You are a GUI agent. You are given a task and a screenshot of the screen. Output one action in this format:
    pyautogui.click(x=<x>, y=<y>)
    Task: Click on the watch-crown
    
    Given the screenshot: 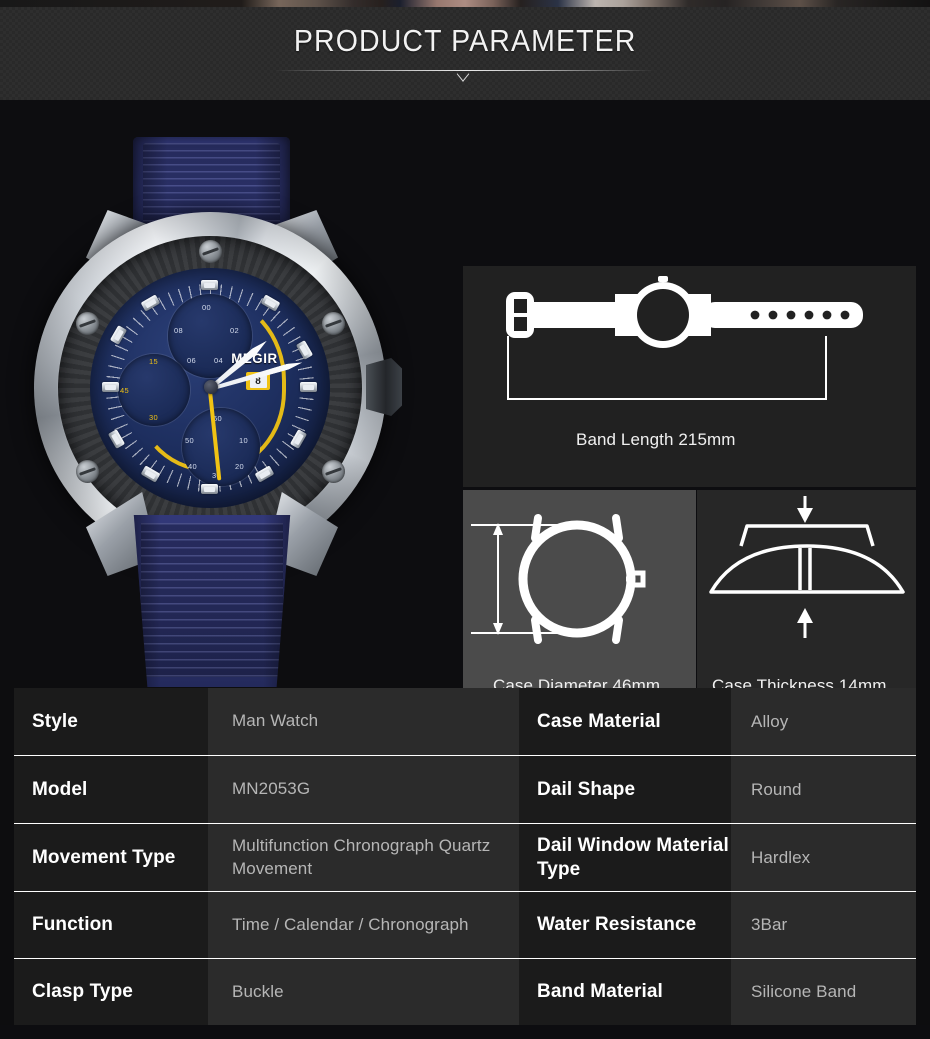 What is the action you would take?
    pyautogui.click(x=384, y=387)
    